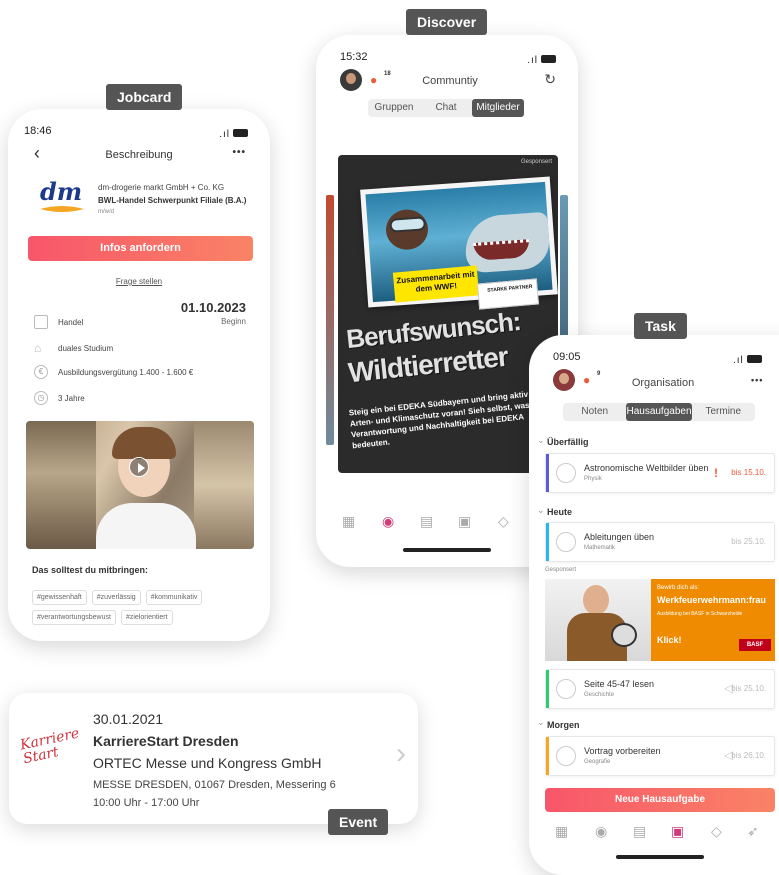 The image size is (779, 875). Describe the element at coordinates (142, 595) in the screenshot. I see `hashtag-list: #gewissenhaft #zuverlässig #kommunikativ` at that location.